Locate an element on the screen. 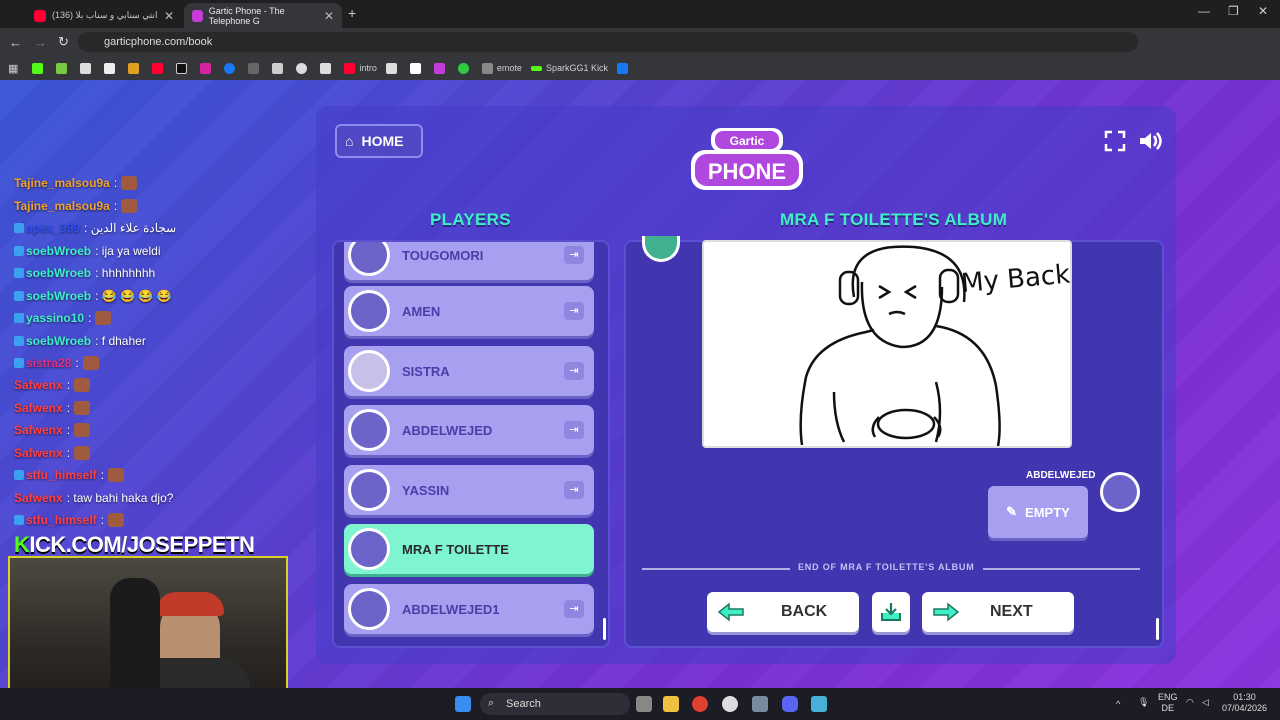 This screenshot has height=720, width=1280. volume-tray-icon: ◁ is located at coordinates (1205, 702).